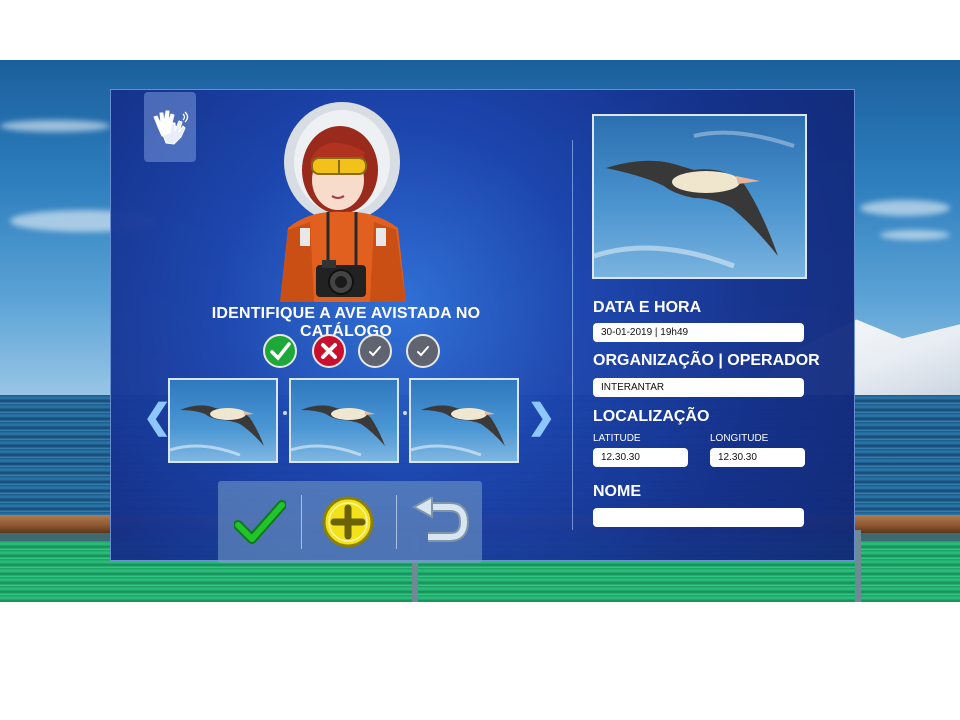  I want to click on longitude-field, so click(757, 457).